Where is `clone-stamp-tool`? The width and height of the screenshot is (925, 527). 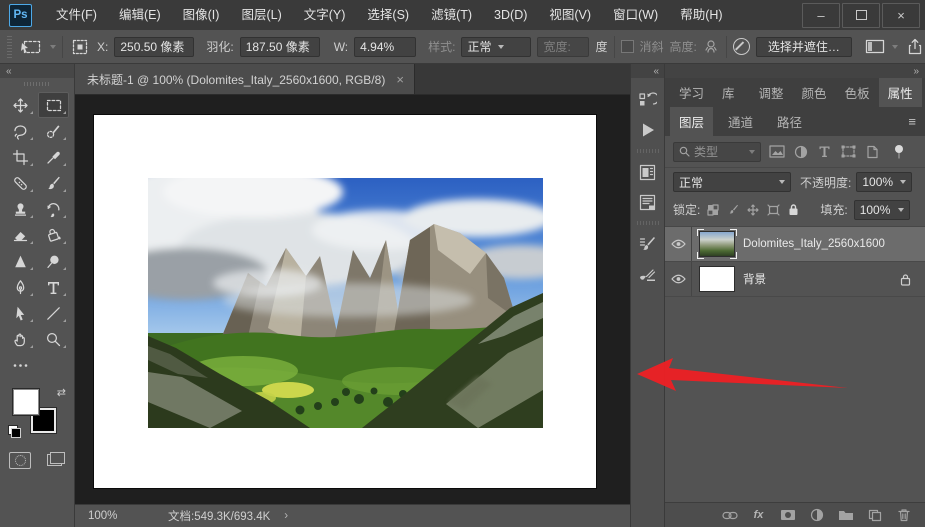
clone-stamp-tool is located at coordinates (20, 209).